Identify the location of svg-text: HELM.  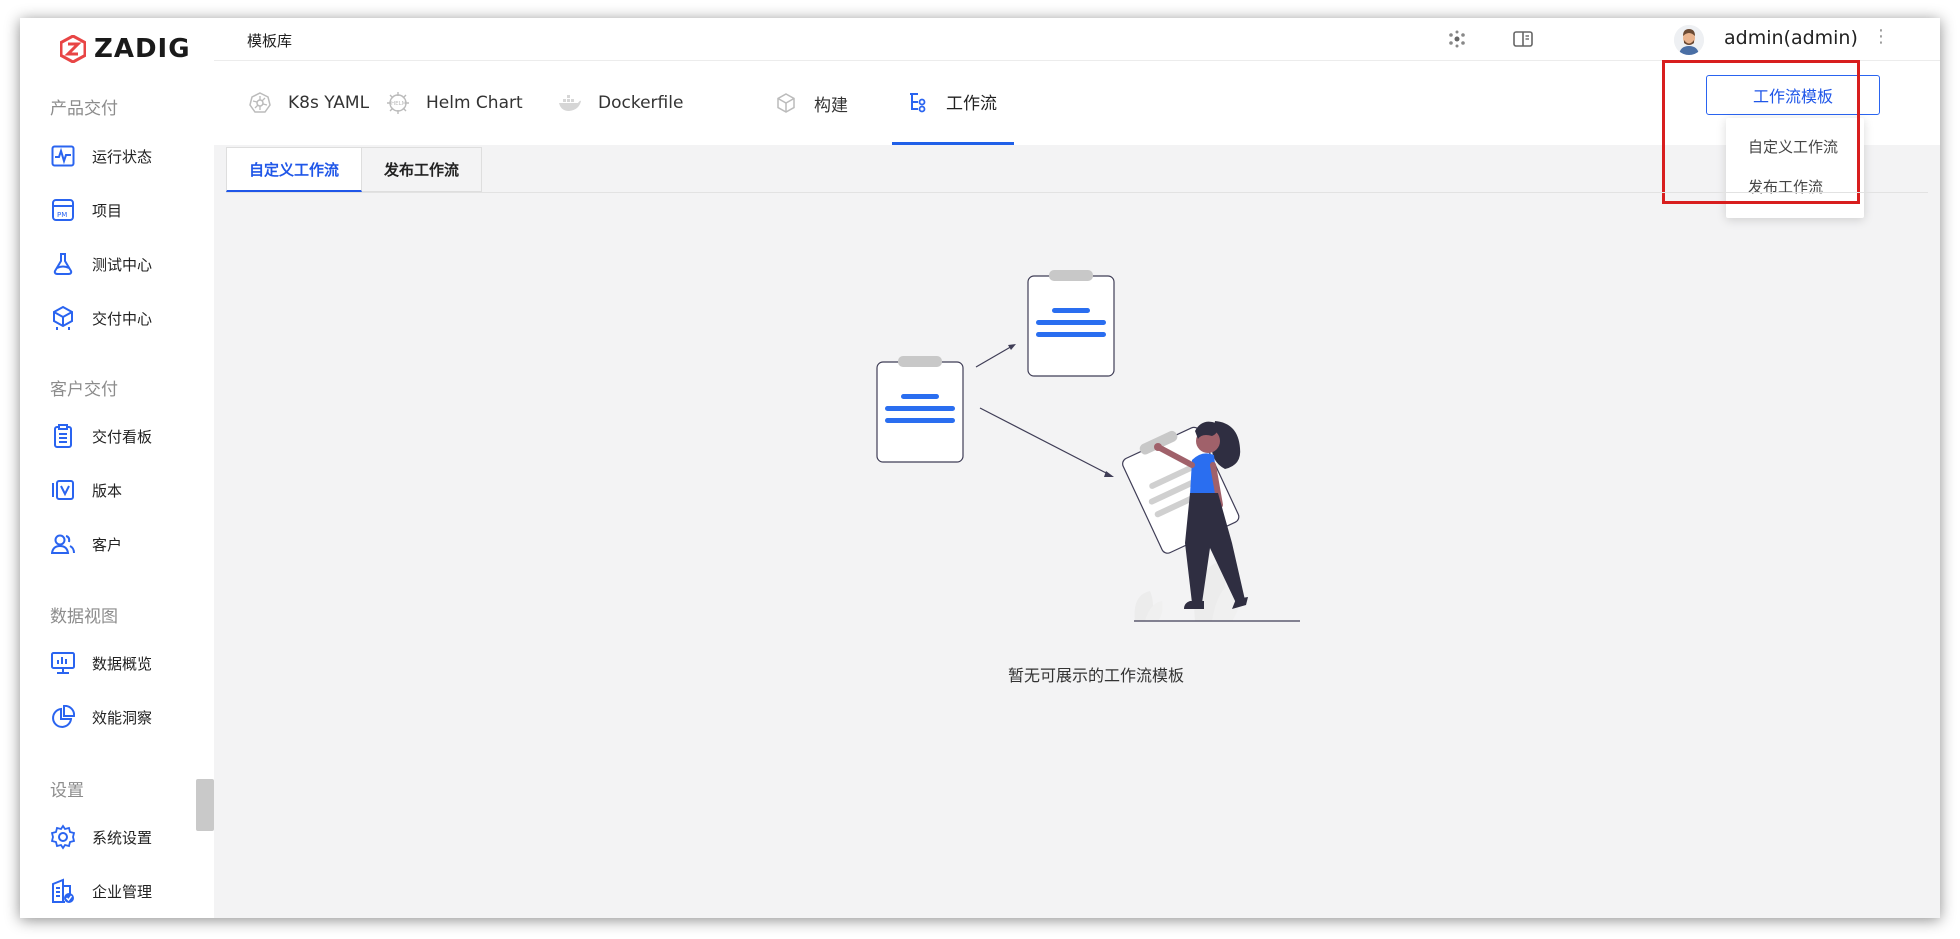
(399, 104).